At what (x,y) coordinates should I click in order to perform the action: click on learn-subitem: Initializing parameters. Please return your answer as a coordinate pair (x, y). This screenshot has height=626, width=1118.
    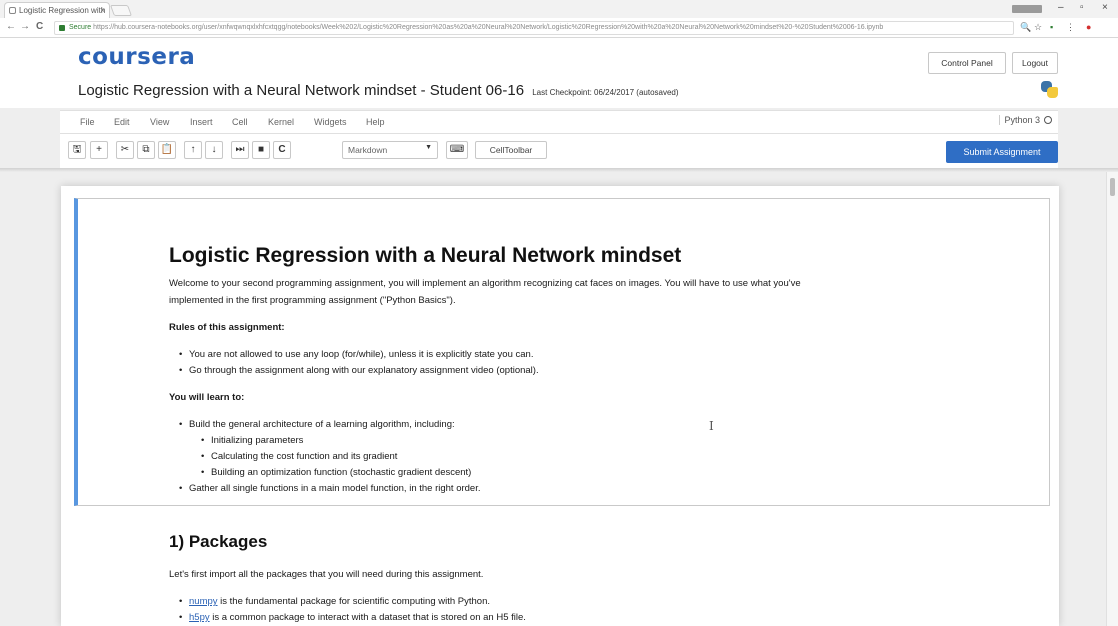
    Looking at the image, I should click on (252, 440).